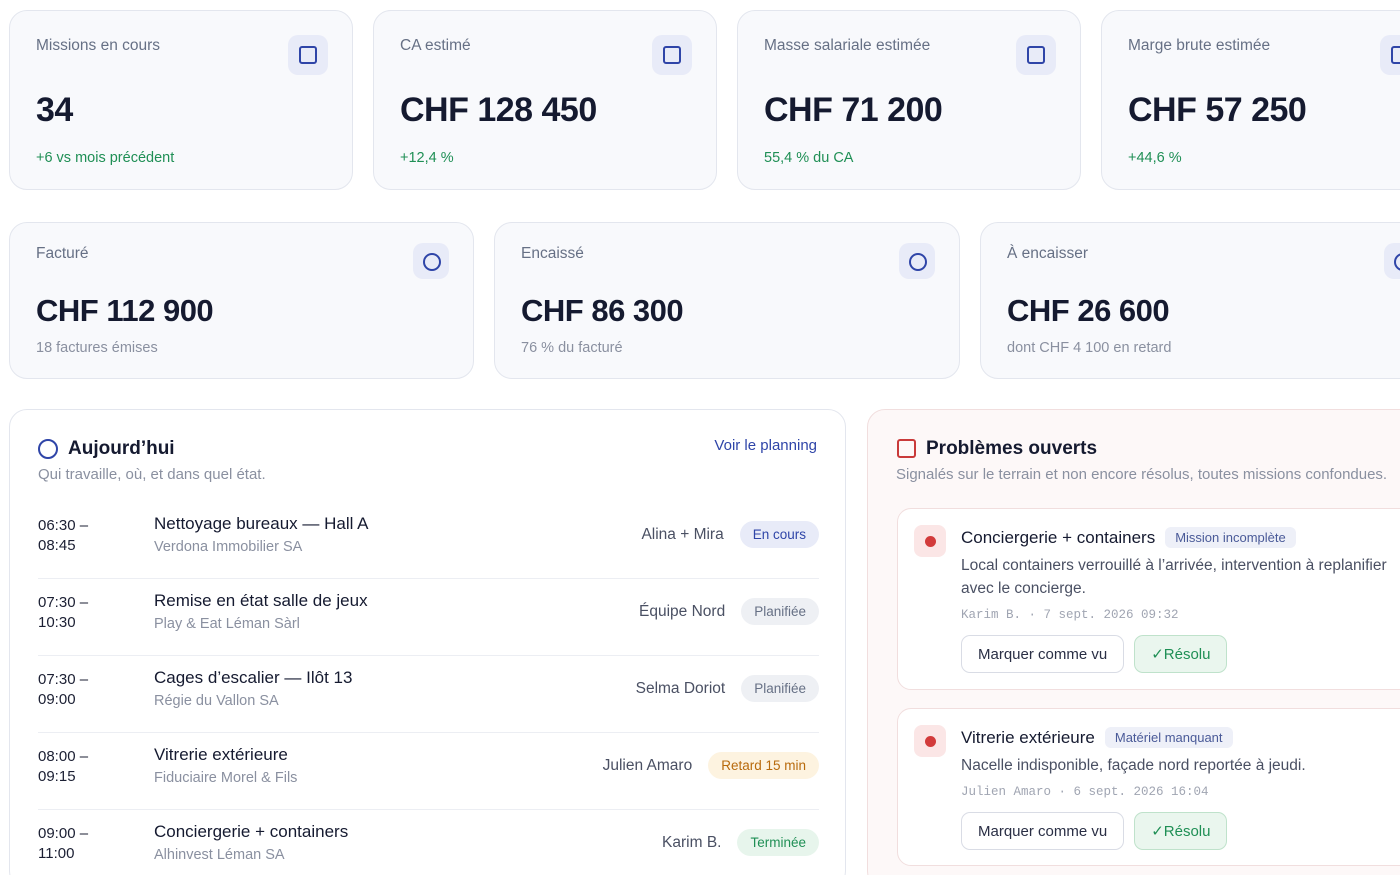 This screenshot has width=1400, height=875. What do you see at coordinates (1155, 158) in the screenshot?
I see `kpi-trend: +44,6 %` at bounding box center [1155, 158].